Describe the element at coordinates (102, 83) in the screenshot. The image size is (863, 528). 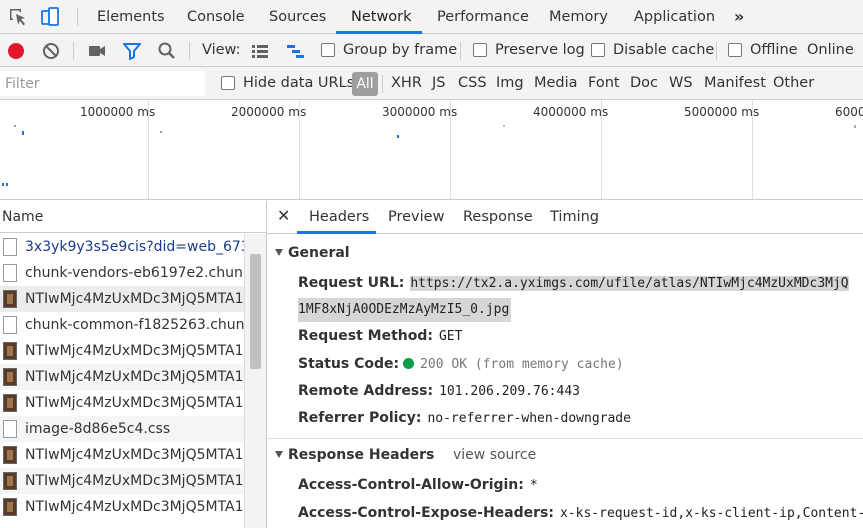
I see `filter-input` at that location.